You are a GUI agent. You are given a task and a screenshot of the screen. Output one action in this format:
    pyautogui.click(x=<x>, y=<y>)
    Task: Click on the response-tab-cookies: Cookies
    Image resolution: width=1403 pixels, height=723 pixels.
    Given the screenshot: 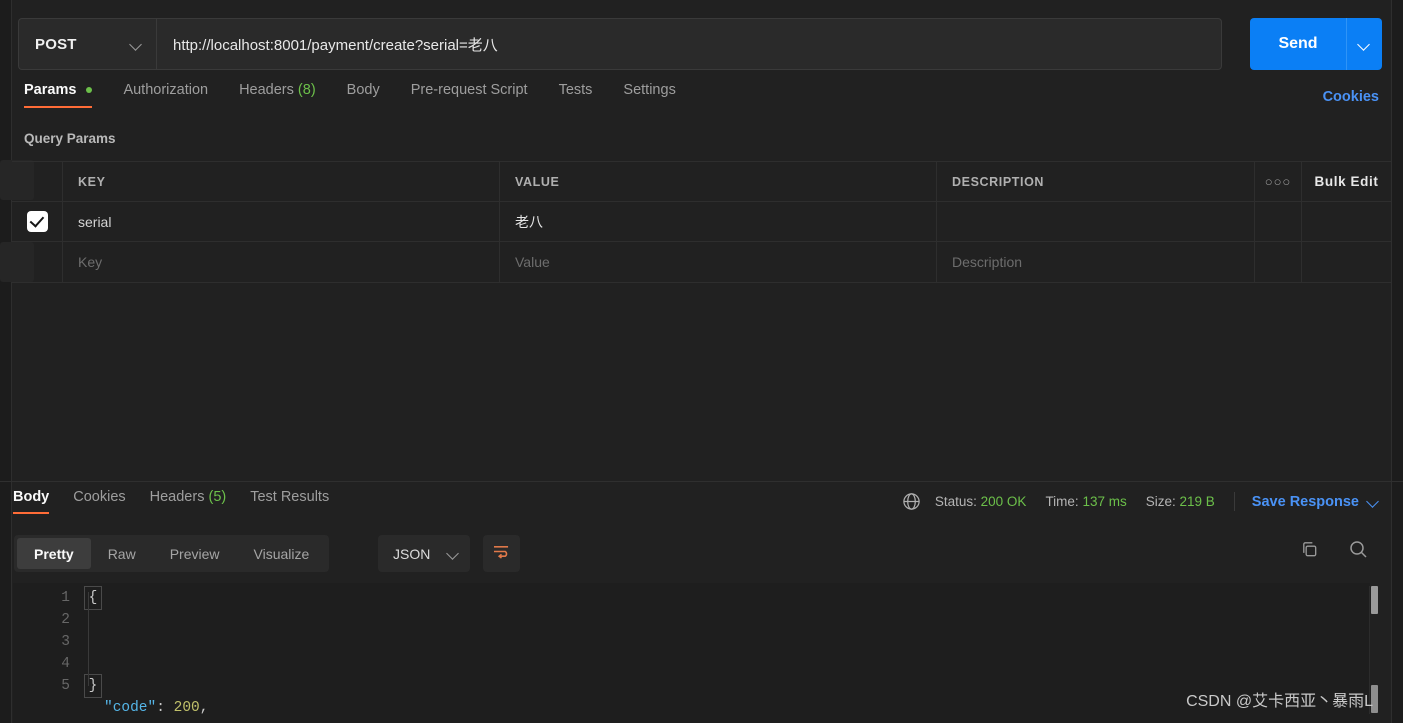 What is the action you would take?
    pyautogui.click(x=99, y=501)
    